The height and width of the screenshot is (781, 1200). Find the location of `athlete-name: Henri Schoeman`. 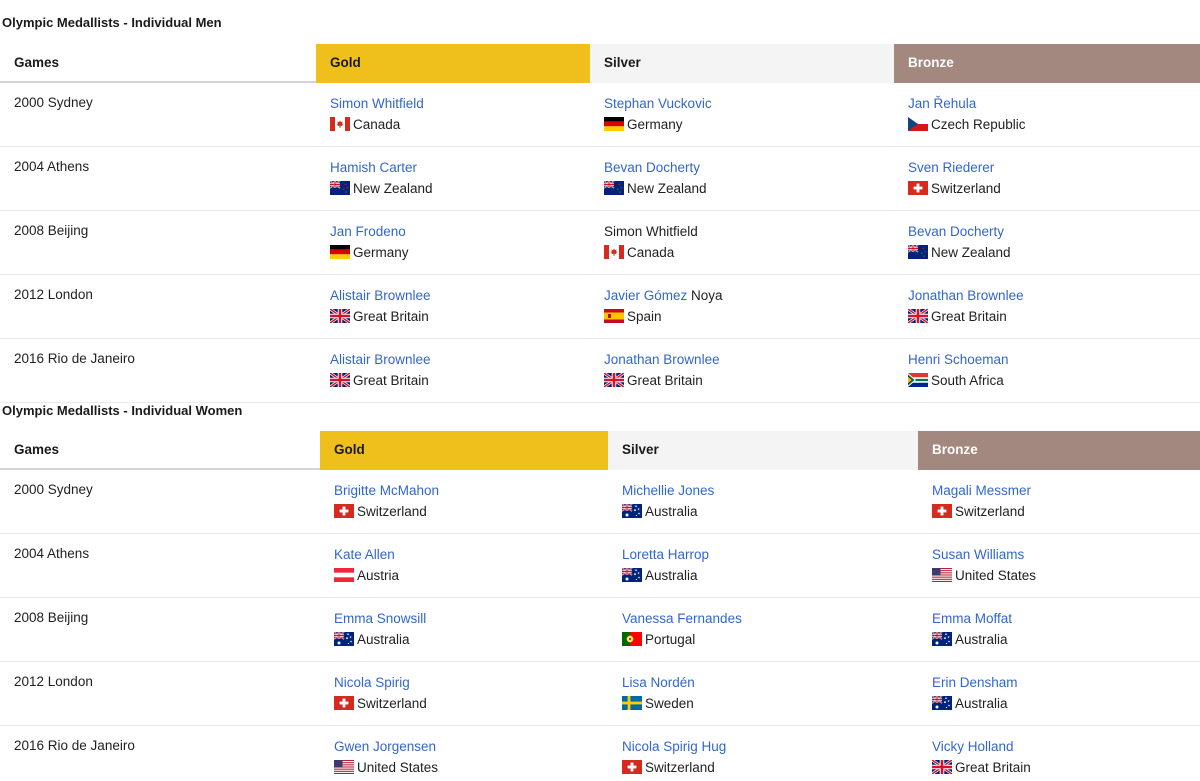

athlete-name: Henri Schoeman is located at coordinates (1054, 360).